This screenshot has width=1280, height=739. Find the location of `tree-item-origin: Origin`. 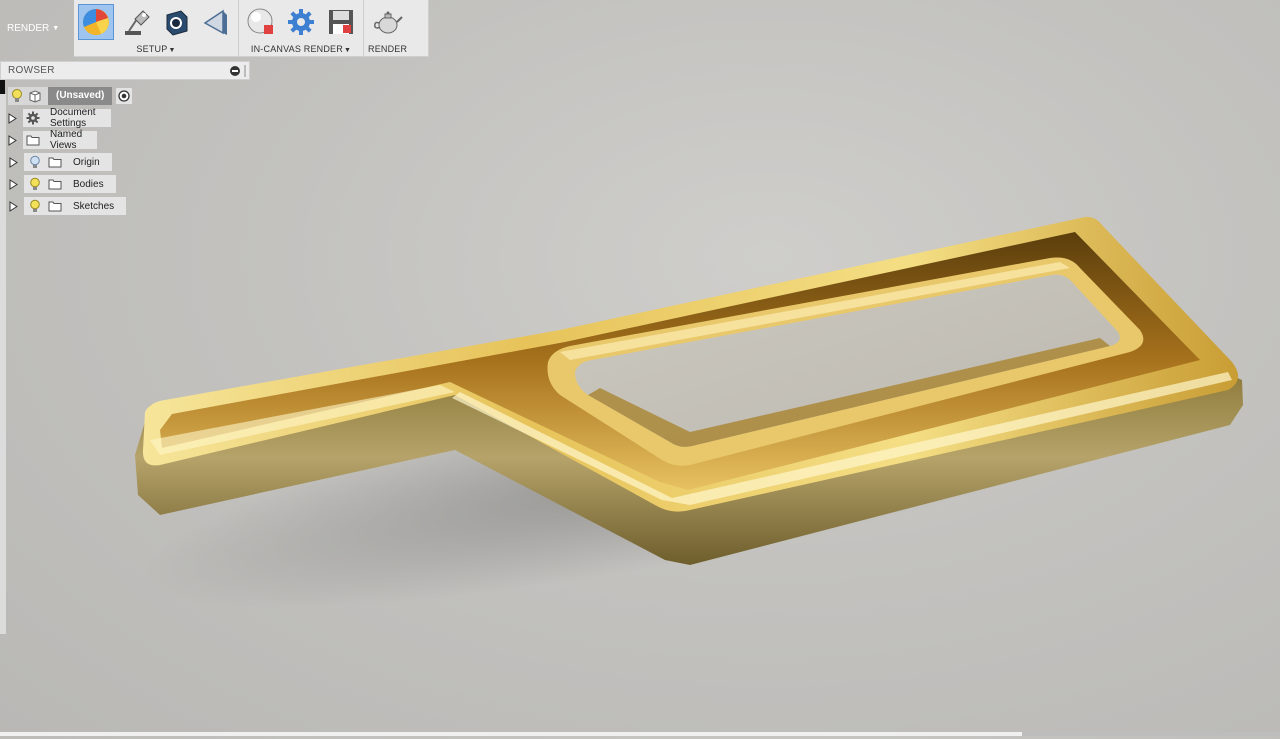

tree-item-origin: Origin is located at coordinates (60, 162).